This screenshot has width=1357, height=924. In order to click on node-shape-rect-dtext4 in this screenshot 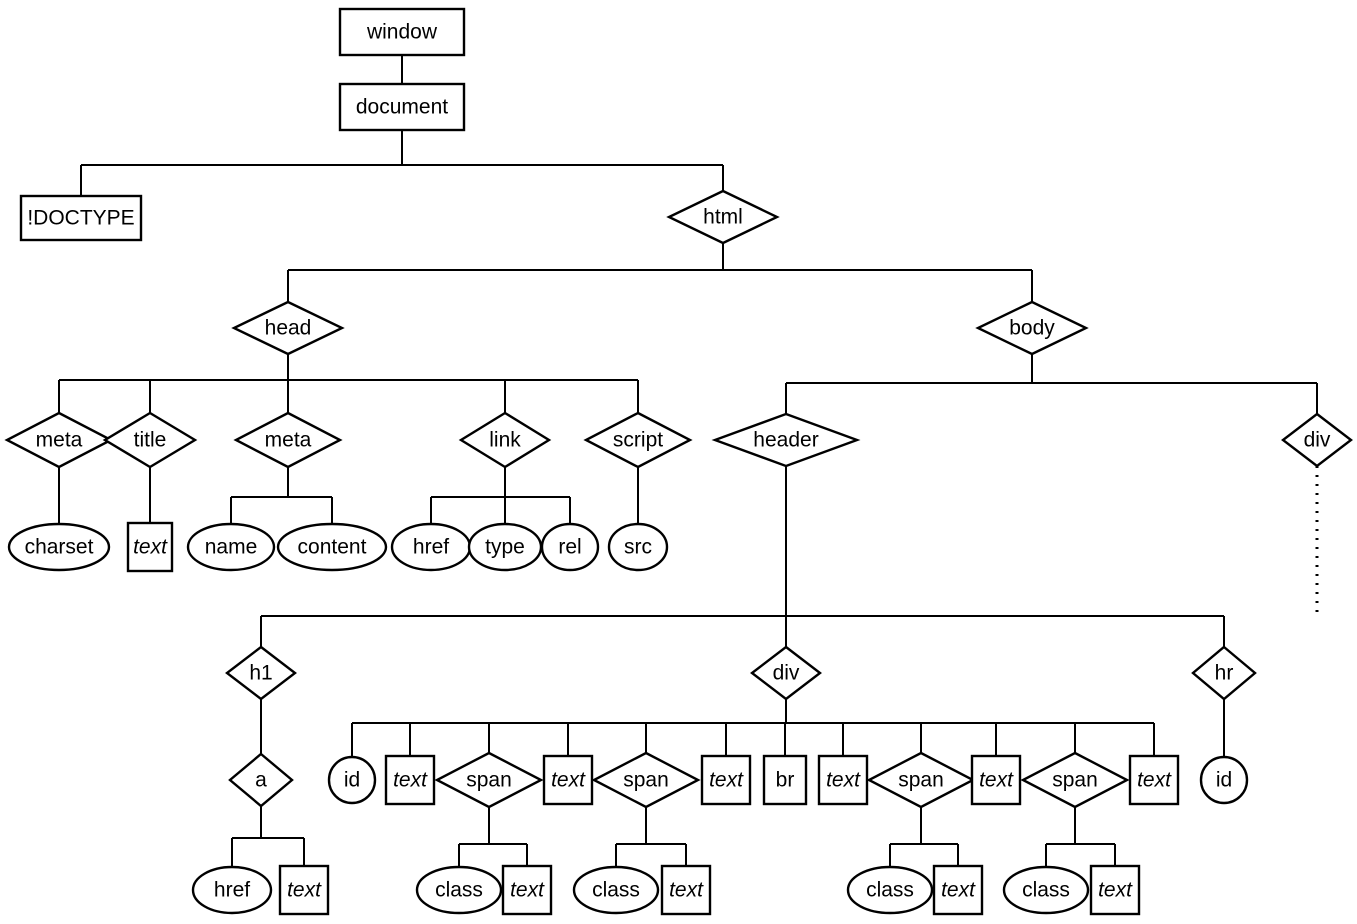, I will do `click(843, 780)`.